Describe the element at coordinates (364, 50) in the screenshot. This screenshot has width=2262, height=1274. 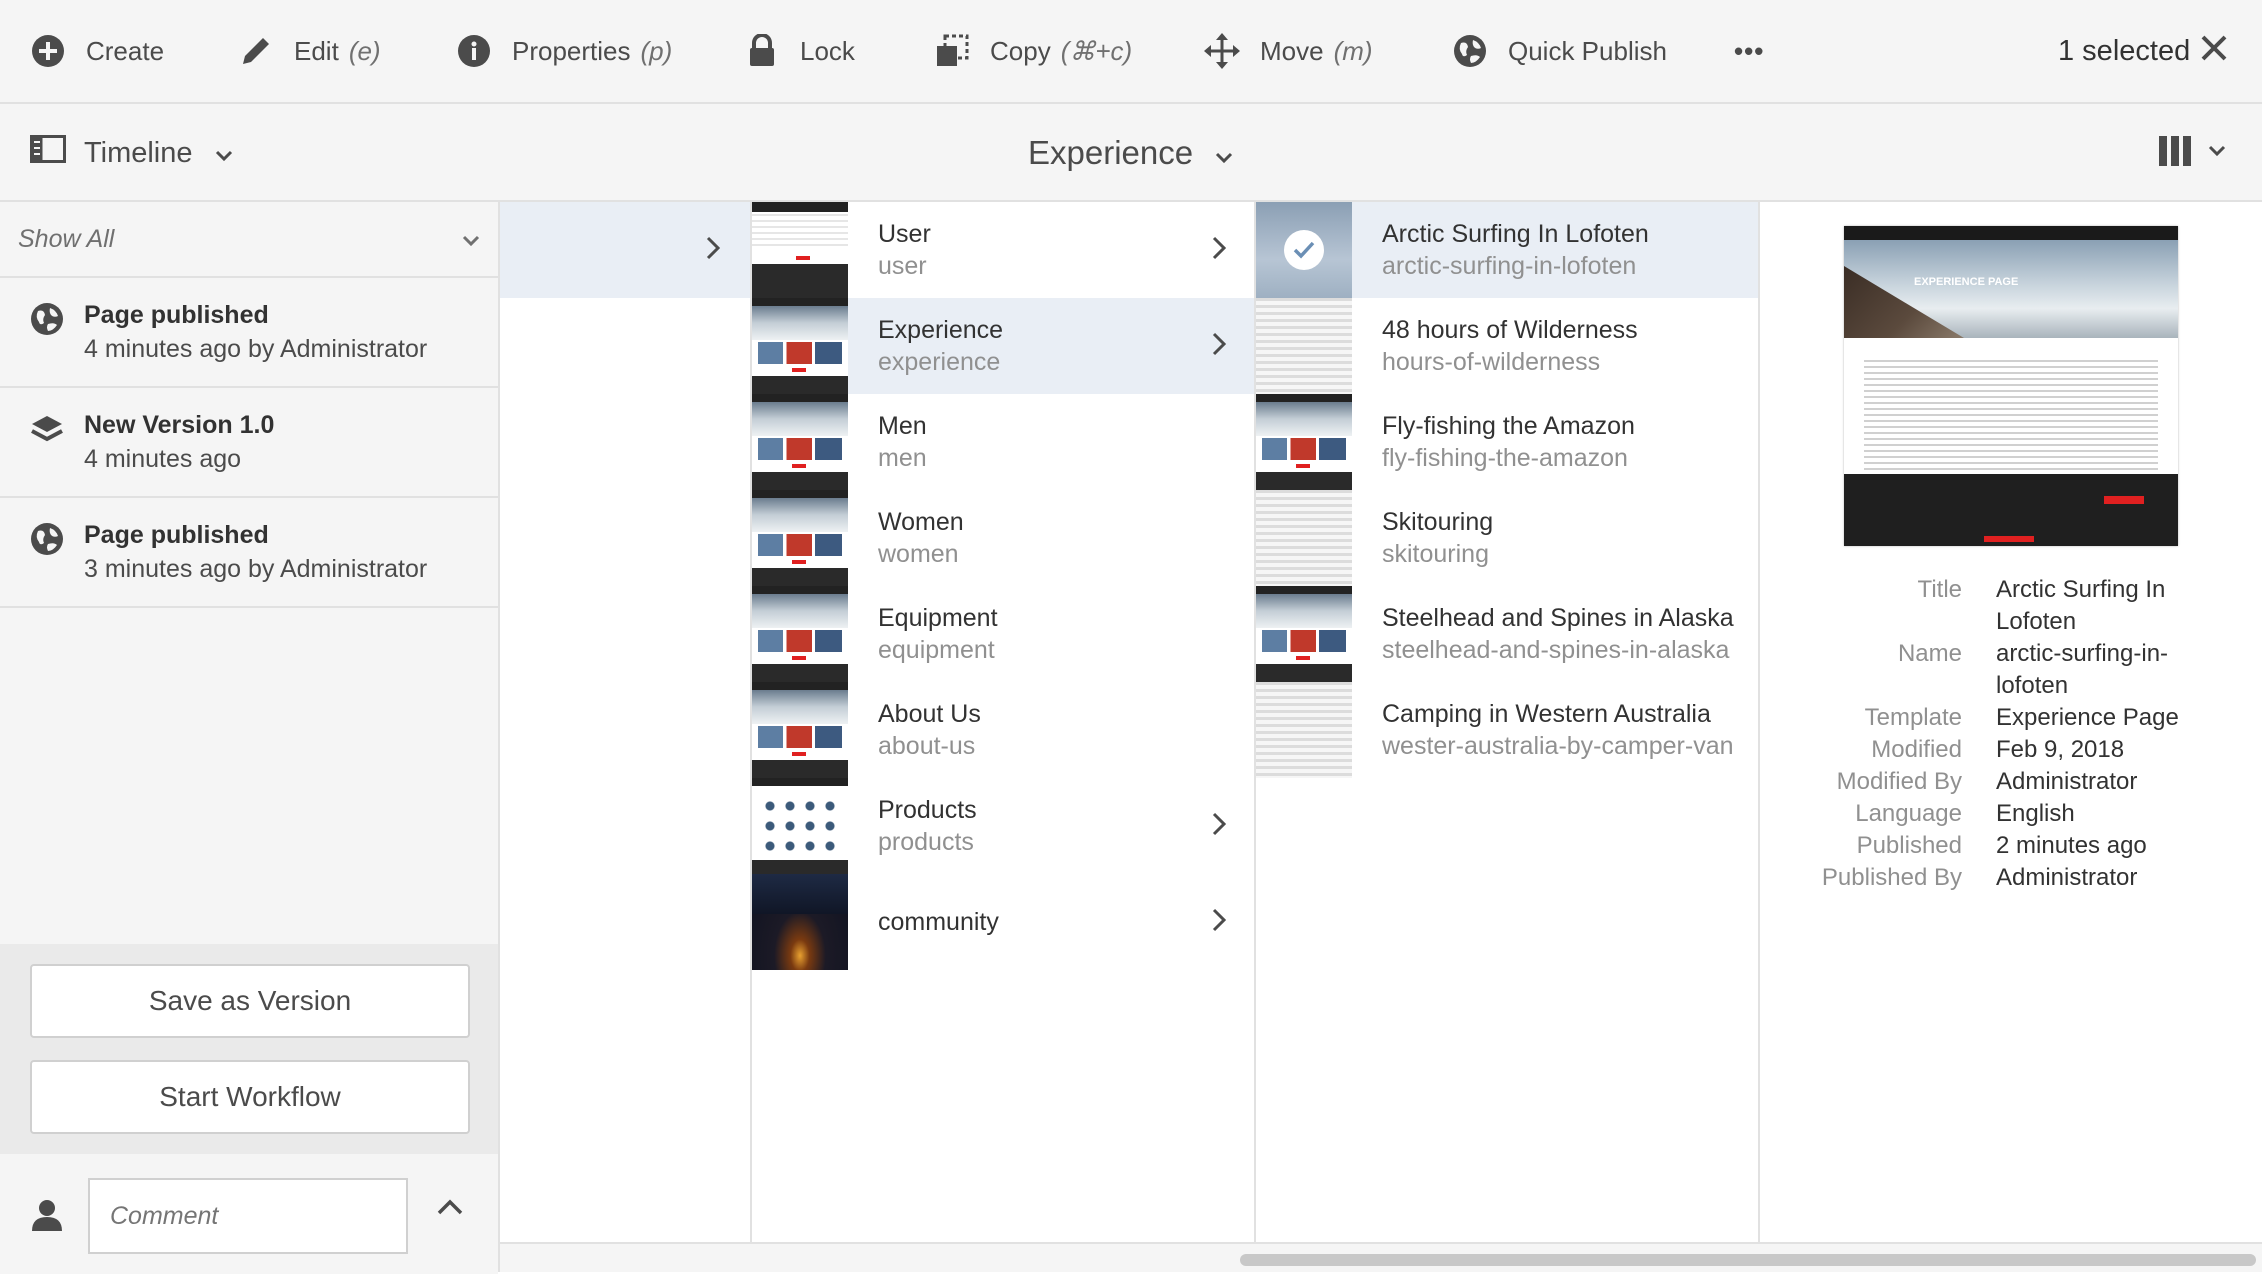
I see `edit-shortcut: (e)` at that location.